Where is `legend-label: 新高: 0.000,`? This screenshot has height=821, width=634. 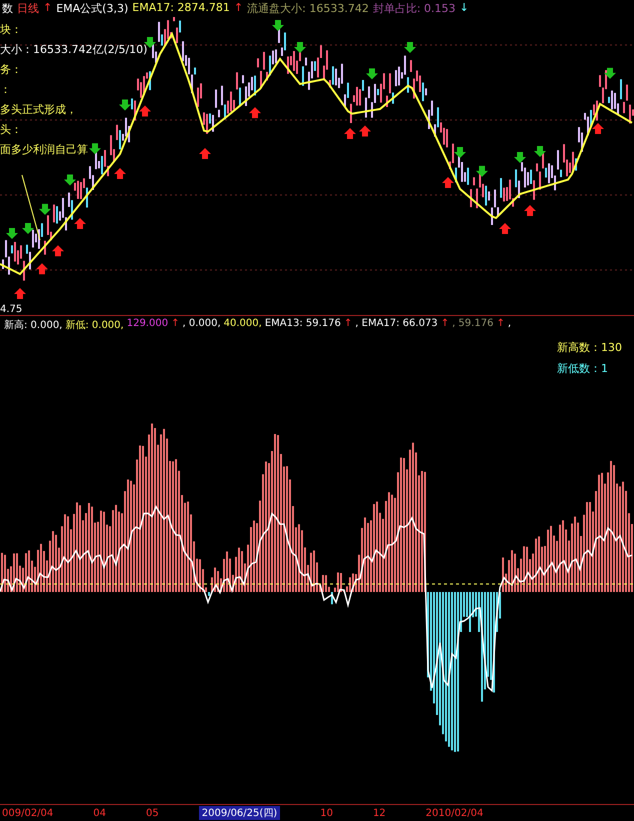 legend-label: 新高: 0.000, is located at coordinates (33, 325).